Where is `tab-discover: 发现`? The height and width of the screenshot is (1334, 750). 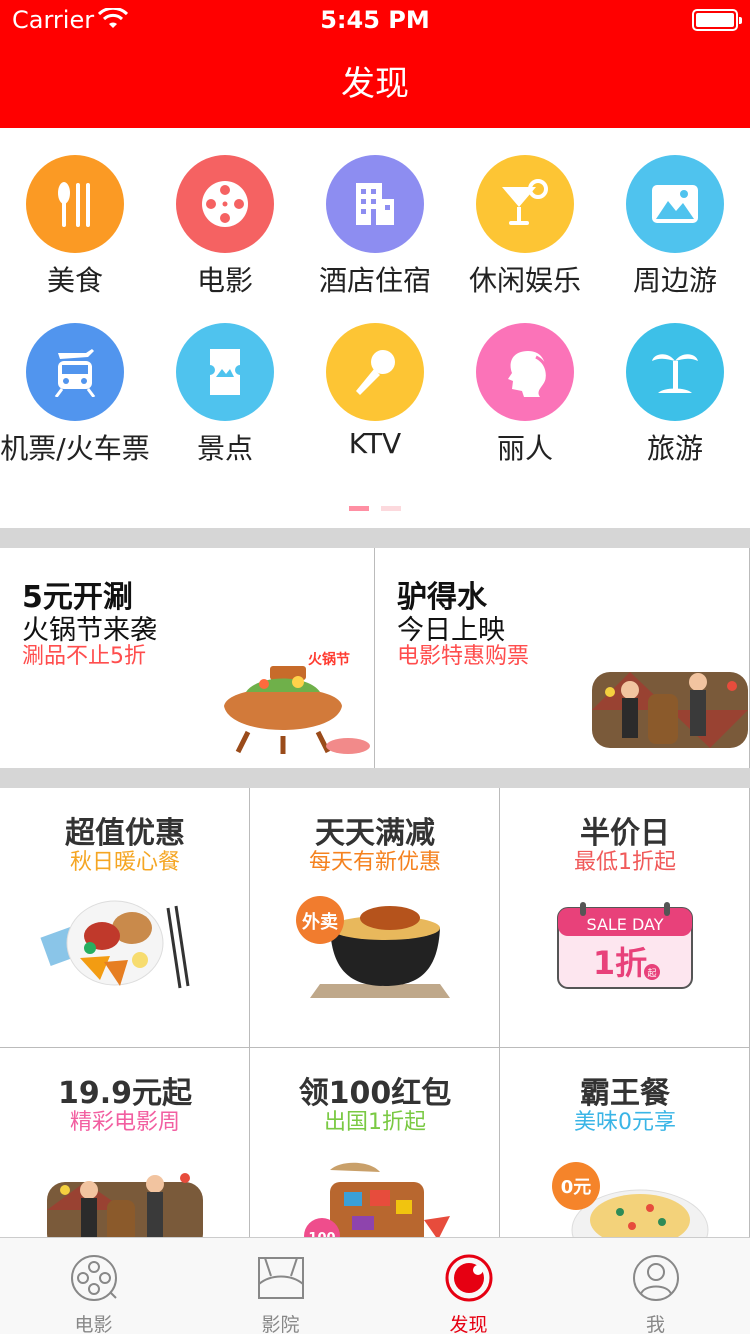
tab-discover: 发现 is located at coordinates (468, 1286).